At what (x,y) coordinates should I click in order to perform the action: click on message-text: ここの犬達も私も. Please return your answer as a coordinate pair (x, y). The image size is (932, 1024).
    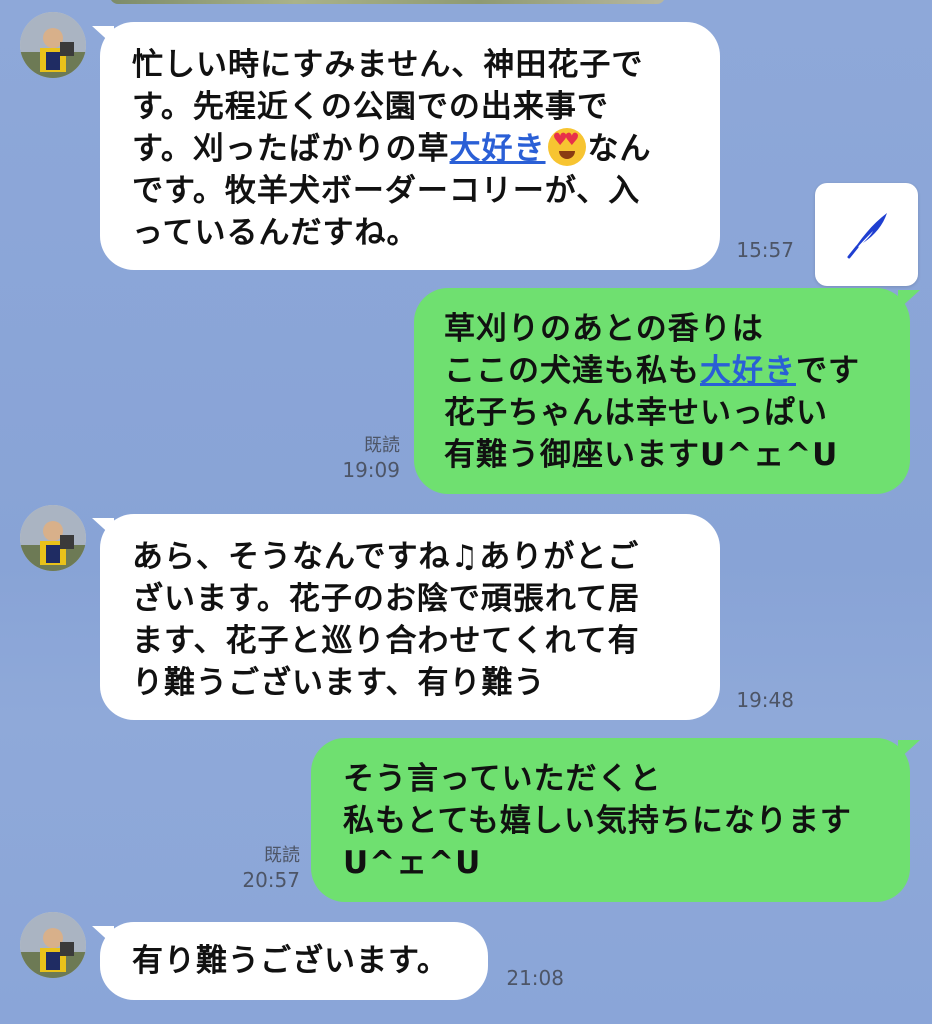
    Looking at the image, I should click on (572, 371).